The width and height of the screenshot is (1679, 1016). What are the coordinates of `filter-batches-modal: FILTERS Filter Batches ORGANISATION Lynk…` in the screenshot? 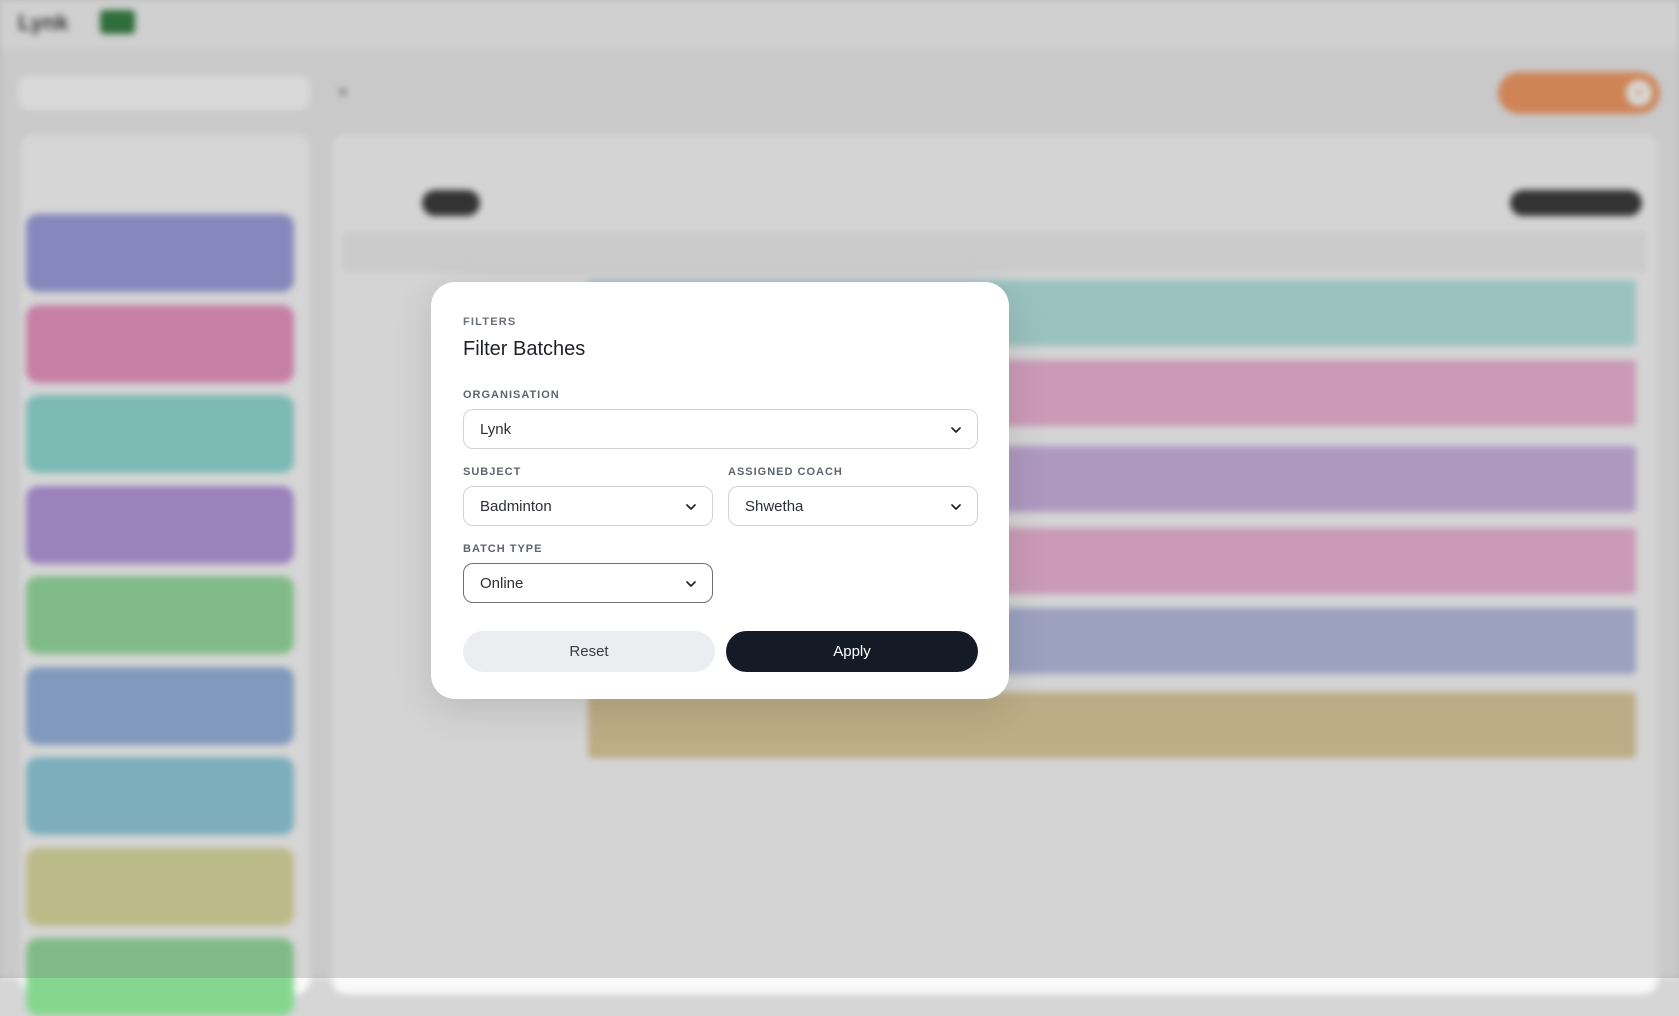 It's located at (720, 490).